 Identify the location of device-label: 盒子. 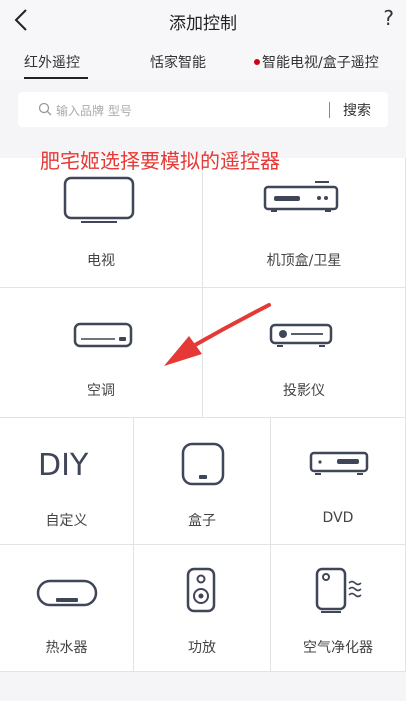
(202, 521).